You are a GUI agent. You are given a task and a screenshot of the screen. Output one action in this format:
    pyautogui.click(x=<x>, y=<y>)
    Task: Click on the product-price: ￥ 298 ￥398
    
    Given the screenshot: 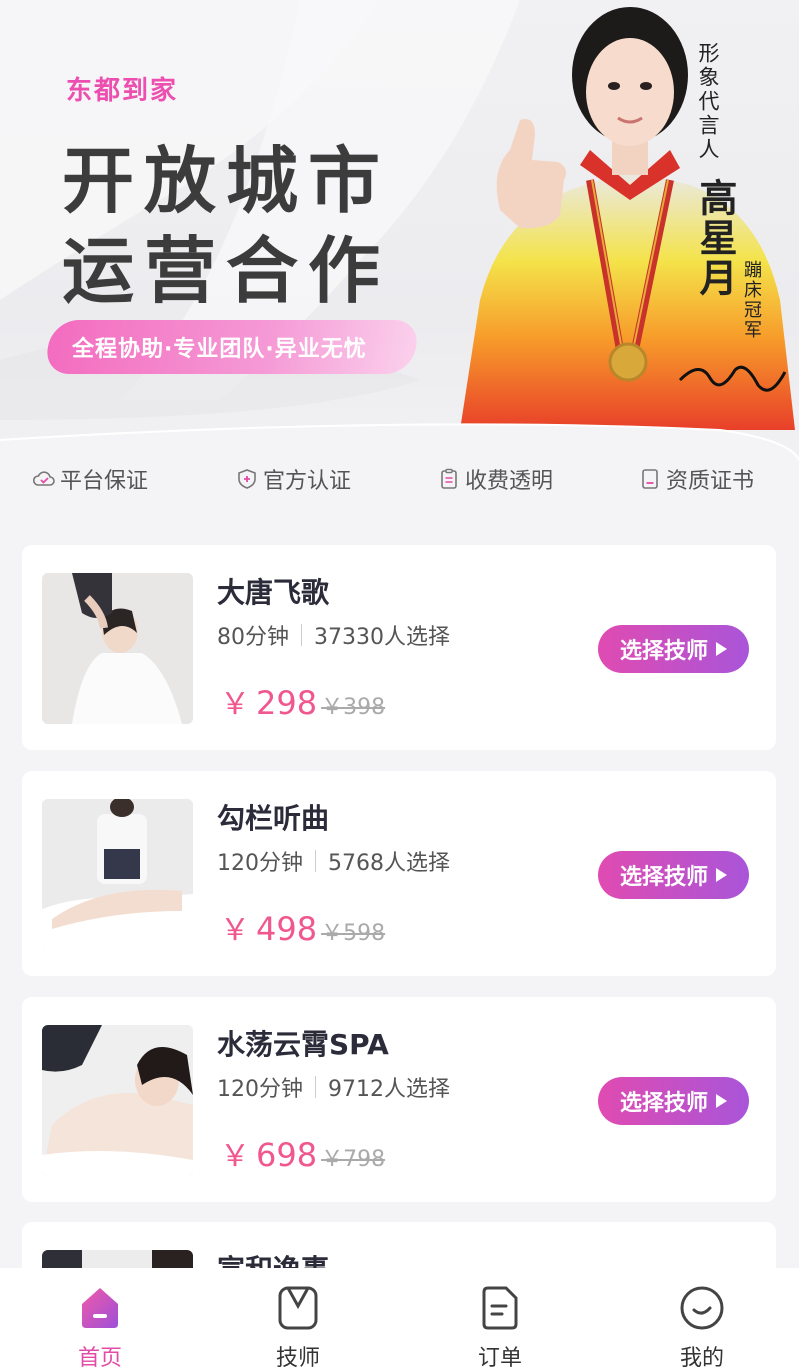 What is the action you would take?
    pyautogui.click(x=302, y=701)
    